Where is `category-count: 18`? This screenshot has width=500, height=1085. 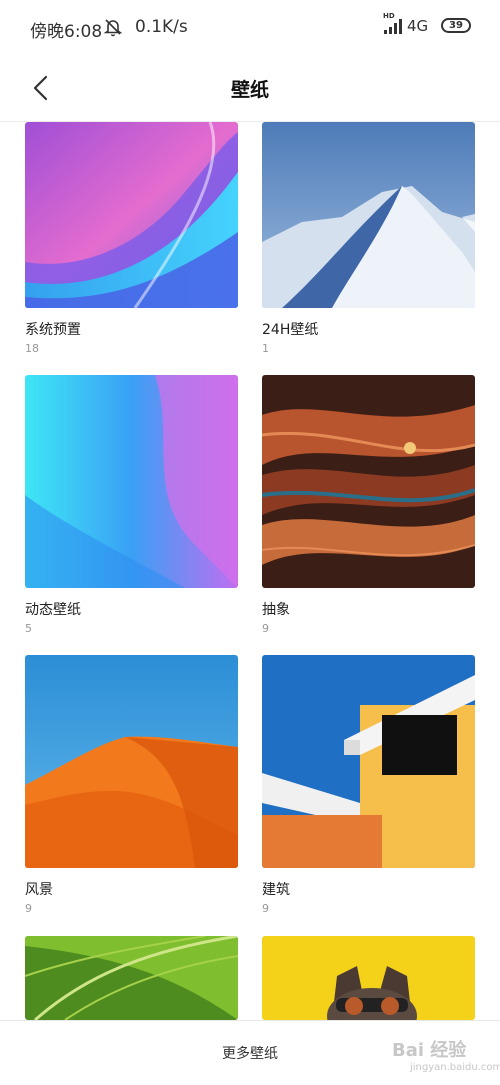 category-count: 18 is located at coordinates (32, 348).